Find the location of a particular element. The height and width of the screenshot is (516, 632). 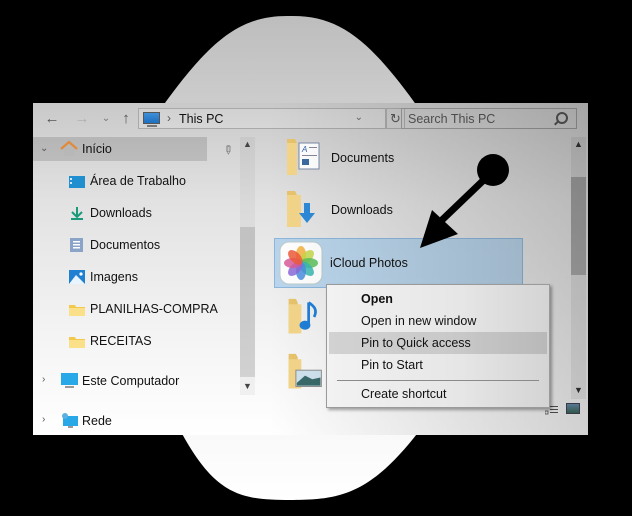

address-bar: › This PC ⌄ is located at coordinates (262, 118).